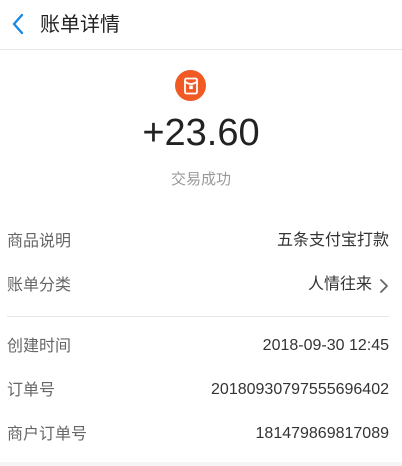 Image resolution: width=402 pixels, height=466 pixels. What do you see at coordinates (201, 346) in the screenshot?
I see `detail-row-created-time: 创建时间 2018-09-30 12:45` at bounding box center [201, 346].